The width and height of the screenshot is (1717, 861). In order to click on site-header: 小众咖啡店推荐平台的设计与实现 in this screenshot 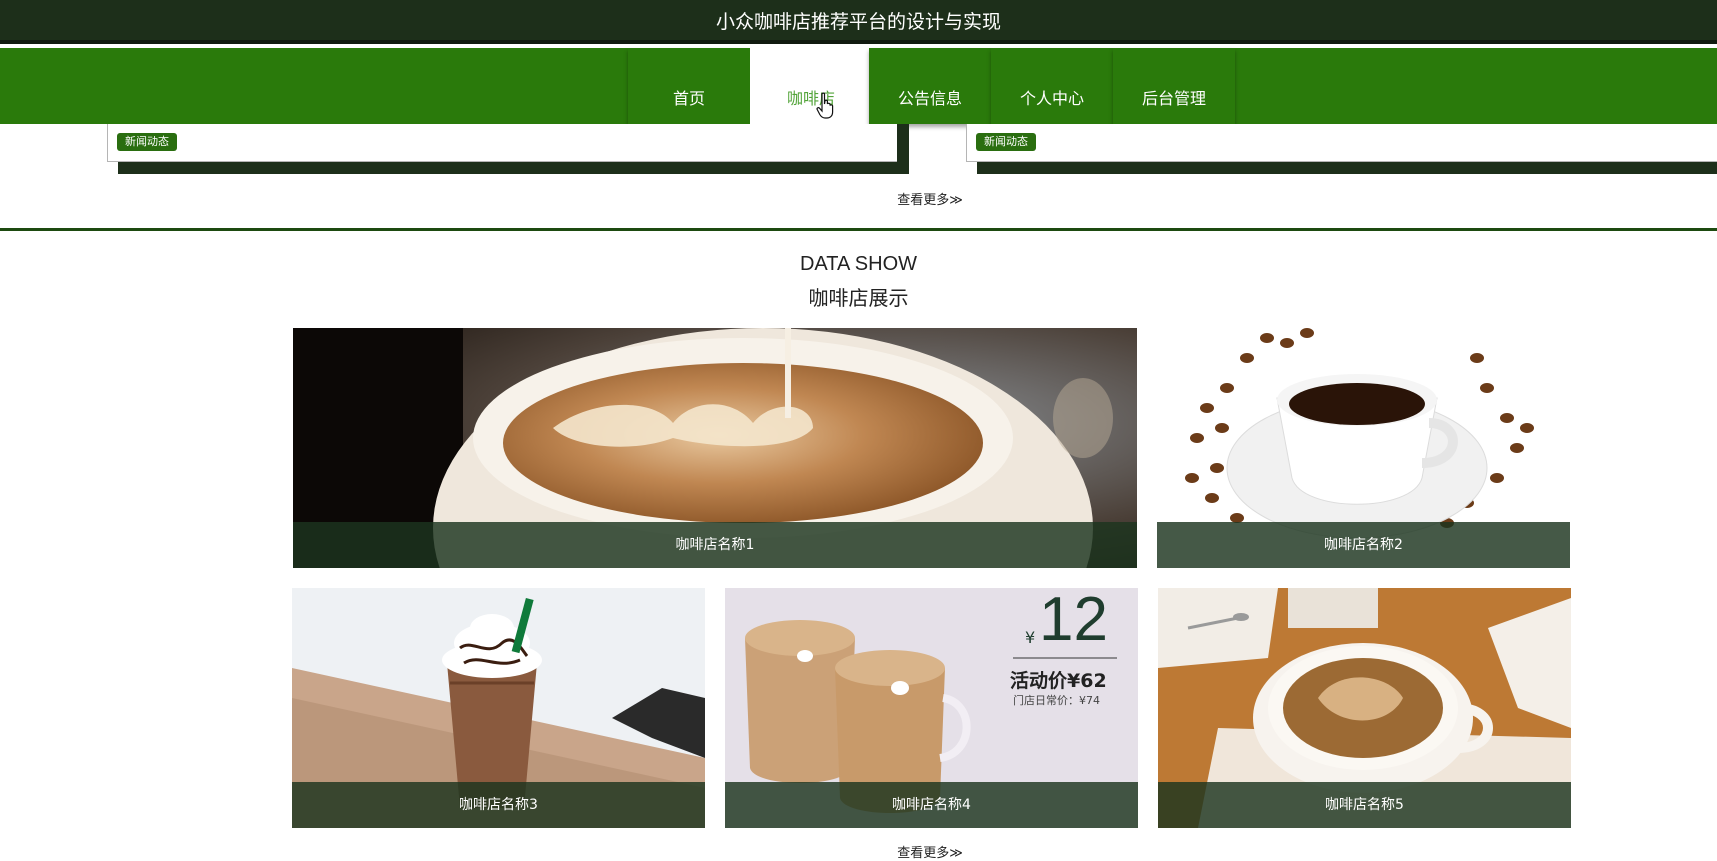, I will do `click(858, 22)`.